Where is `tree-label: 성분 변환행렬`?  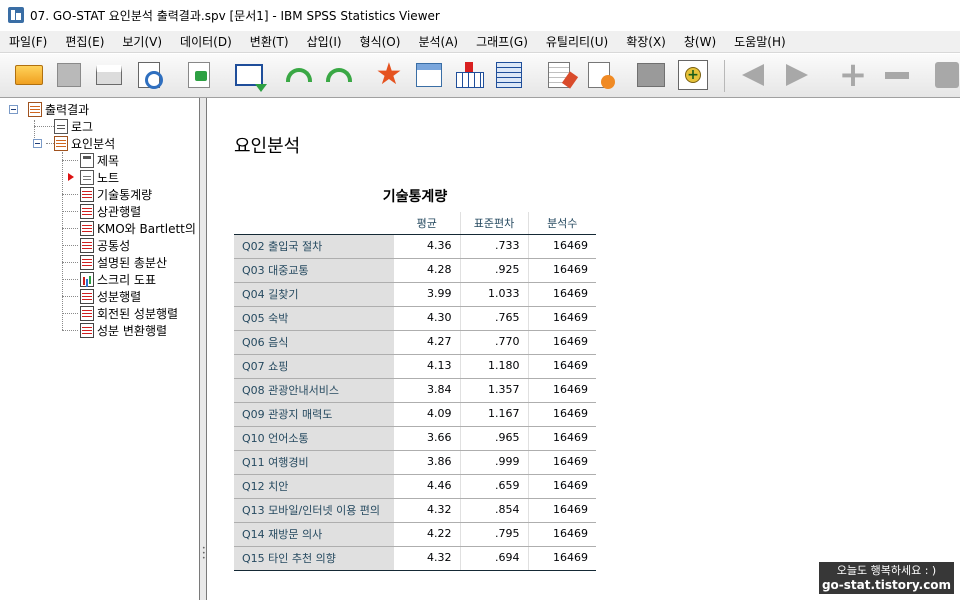 tree-label: 성분 변환행렬 is located at coordinates (132, 331).